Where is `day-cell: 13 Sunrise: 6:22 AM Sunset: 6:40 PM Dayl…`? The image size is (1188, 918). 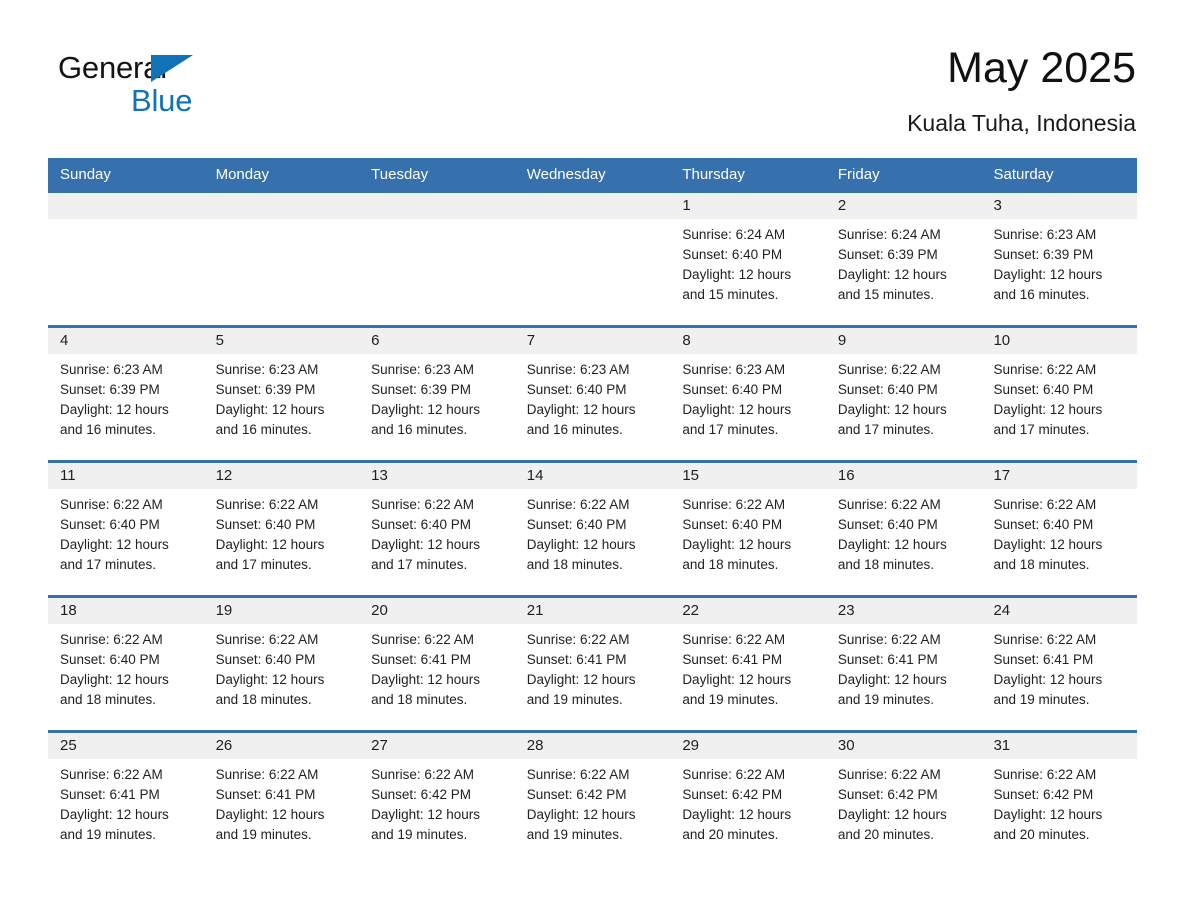
day-cell: 13 Sunrise: 6:22 AM Sunset: 6:40 PM Dayl… is located at coordinates (437, 529).